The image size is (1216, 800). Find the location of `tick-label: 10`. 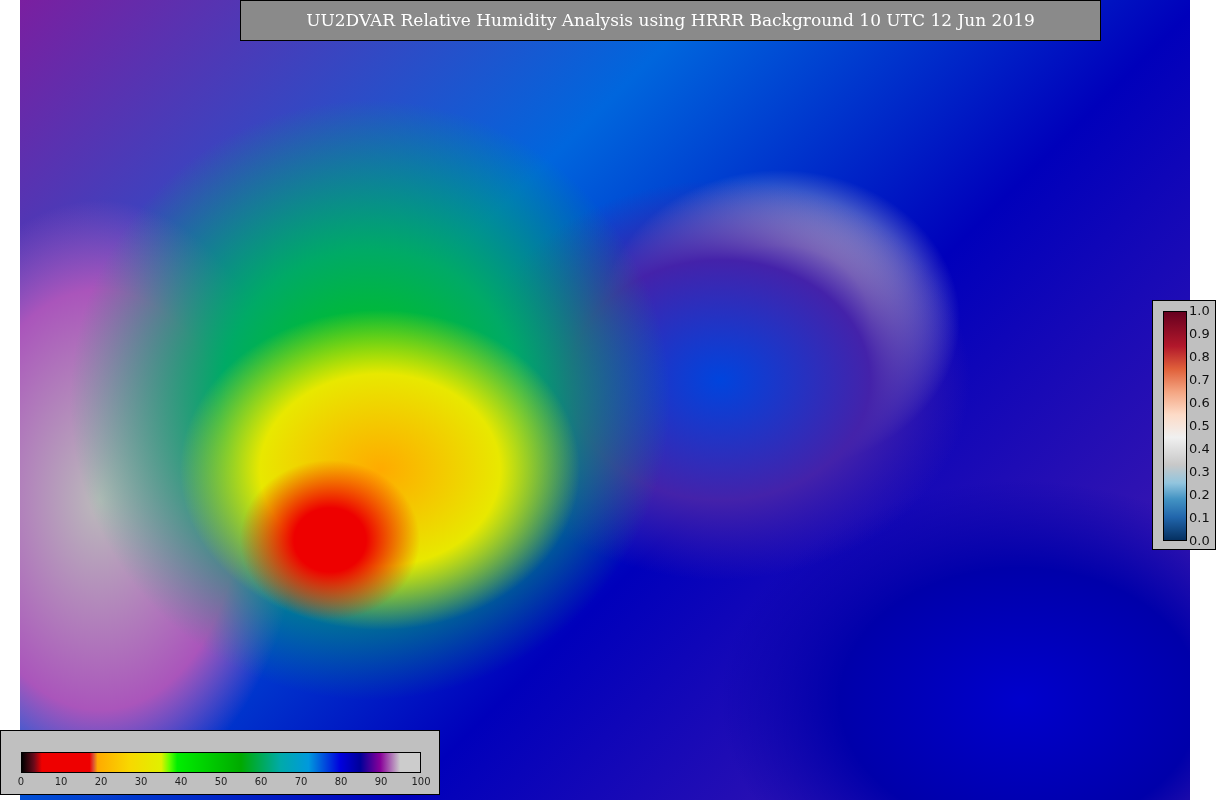

tick-label: 10 is located at coordinates (61, 782).